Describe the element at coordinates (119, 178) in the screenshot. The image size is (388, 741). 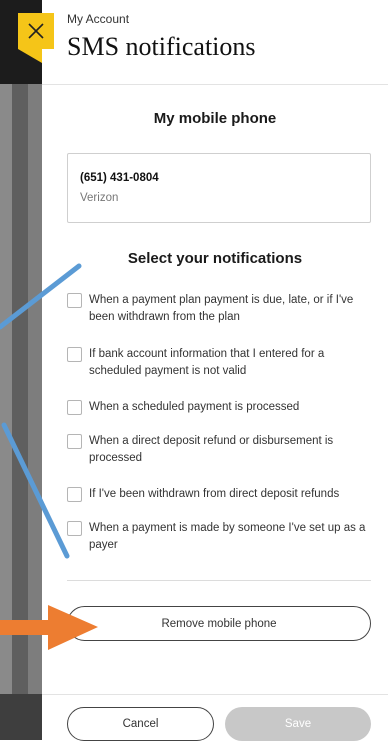
I see `phone-number: (651) 431-0804` at that location.